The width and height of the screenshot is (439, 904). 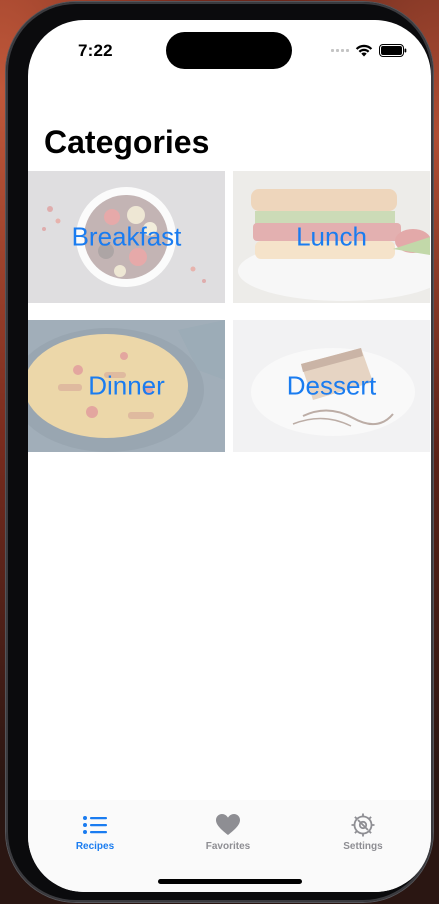 I want to click on category-tile-breakfast: Breakfast, so click(x=126, y=237).